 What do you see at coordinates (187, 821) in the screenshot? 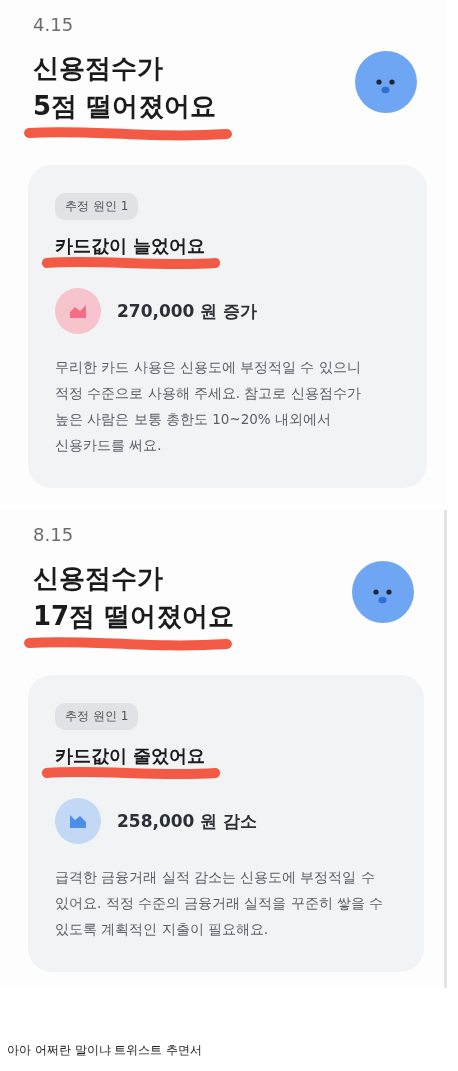
I see `amount-text: 258,000 원 감소` at bounding box center [187, 821].